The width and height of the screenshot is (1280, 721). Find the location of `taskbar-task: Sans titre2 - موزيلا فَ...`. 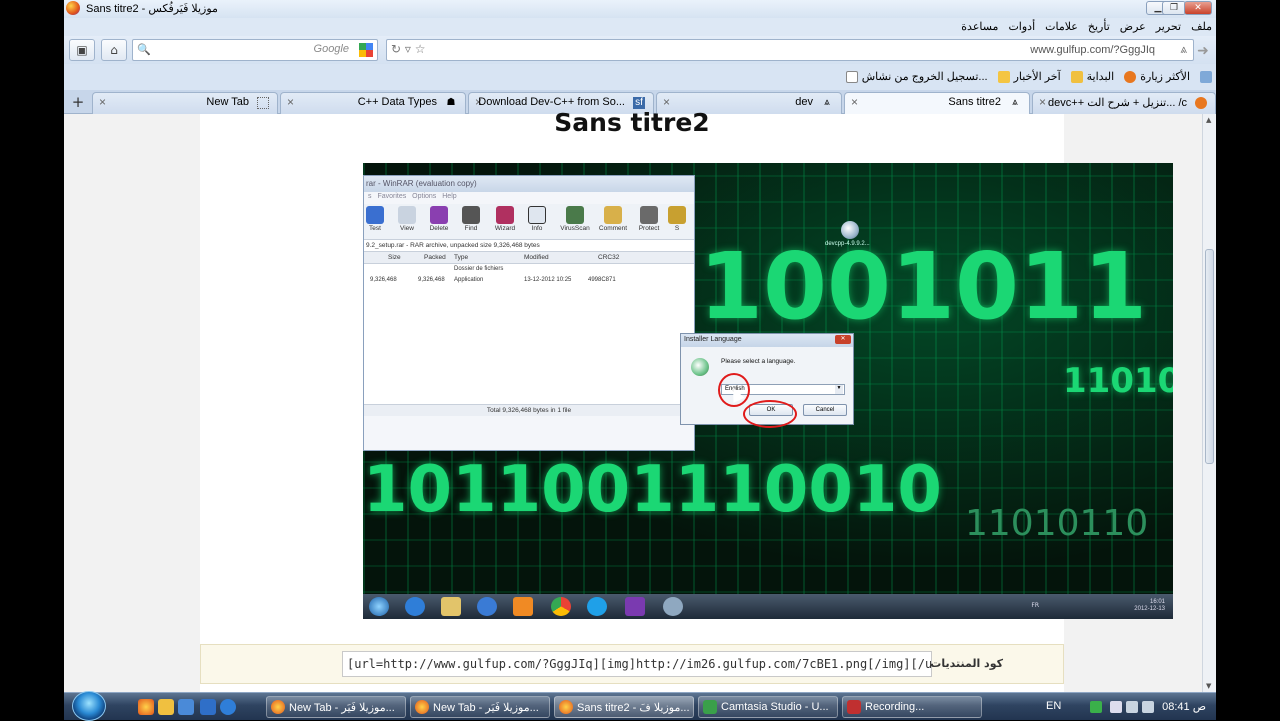

taskbar-task: Sans titre2 - موزيلا فَ... is located at coordinates (624, 707).